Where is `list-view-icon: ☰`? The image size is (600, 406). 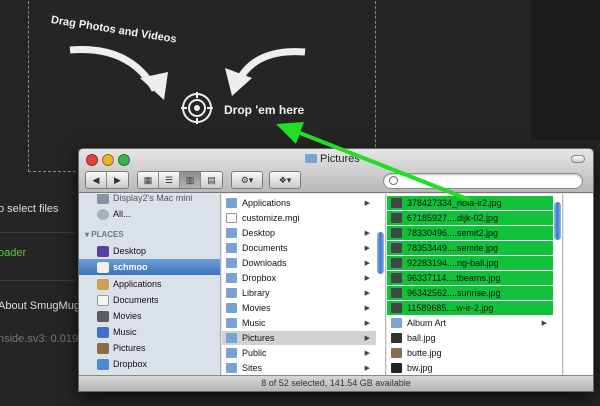 list-view-icon: ☰ is located at coordinates (169, 180).